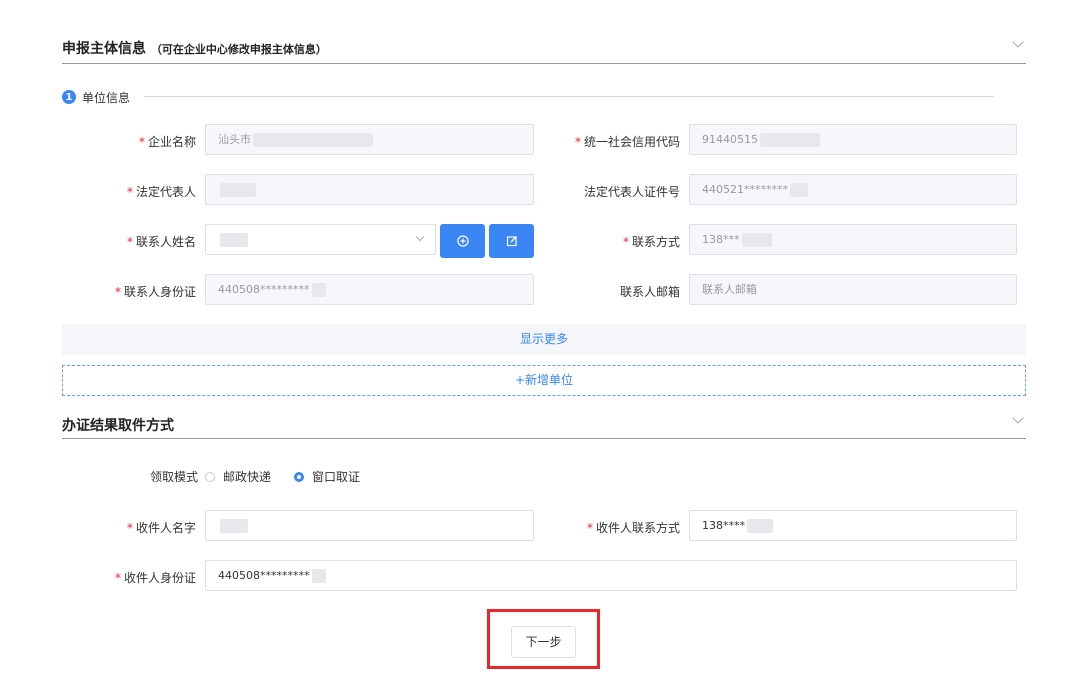 The image size is (1080, 682). Describe the element at coordinates (247, 476) in the screenshot. I see `radio-postal-label: 邮政快递` at that location.